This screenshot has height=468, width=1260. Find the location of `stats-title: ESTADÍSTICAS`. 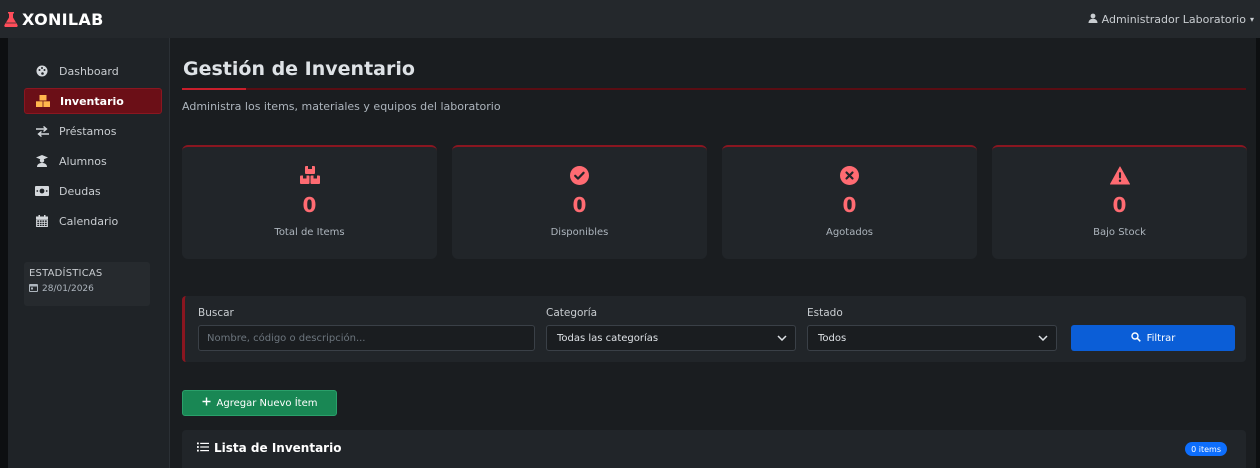

stats-title: ESTADÍSTICAS is located at coordinates (66, 273).